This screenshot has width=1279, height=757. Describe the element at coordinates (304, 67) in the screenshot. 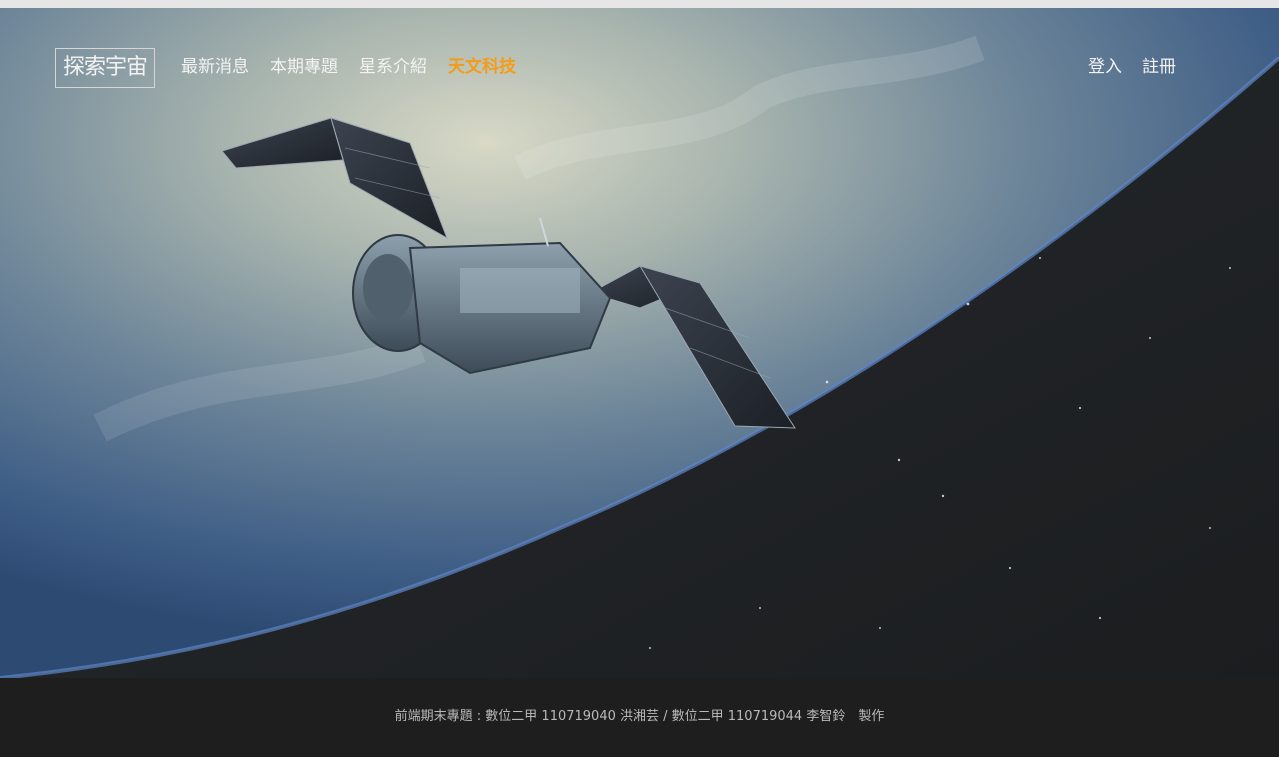

I see `nav-item-feature-topic: 本期專題` at that location.